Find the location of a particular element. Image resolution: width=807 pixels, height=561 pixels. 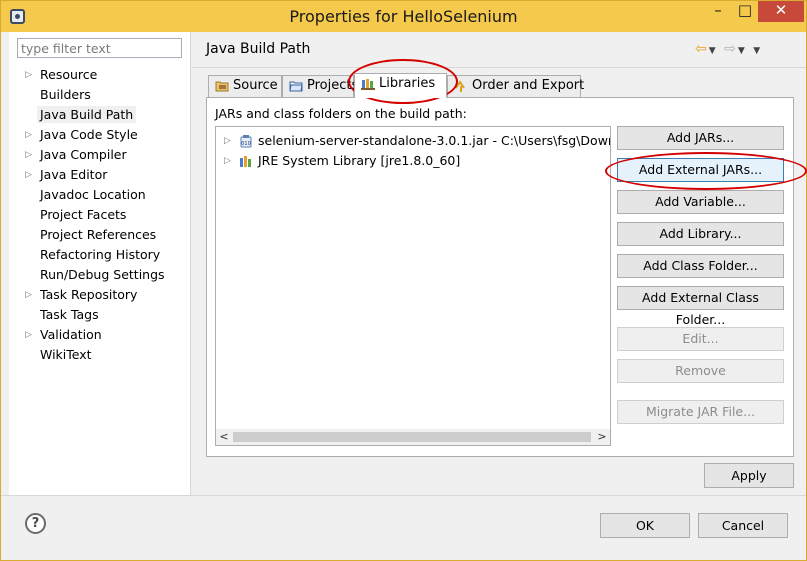

sidebar-item-project-facets: Project Facets is located at coordinates (106, 215).